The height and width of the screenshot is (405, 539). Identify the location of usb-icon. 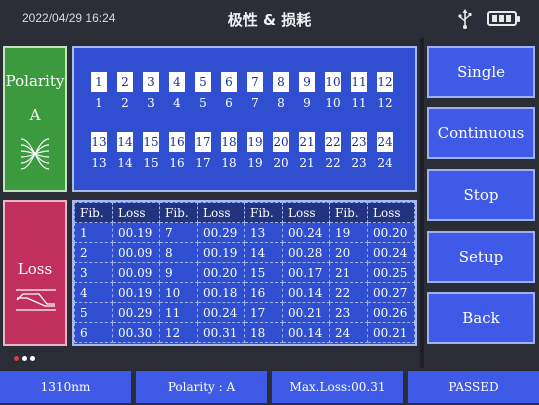
(465, 19).